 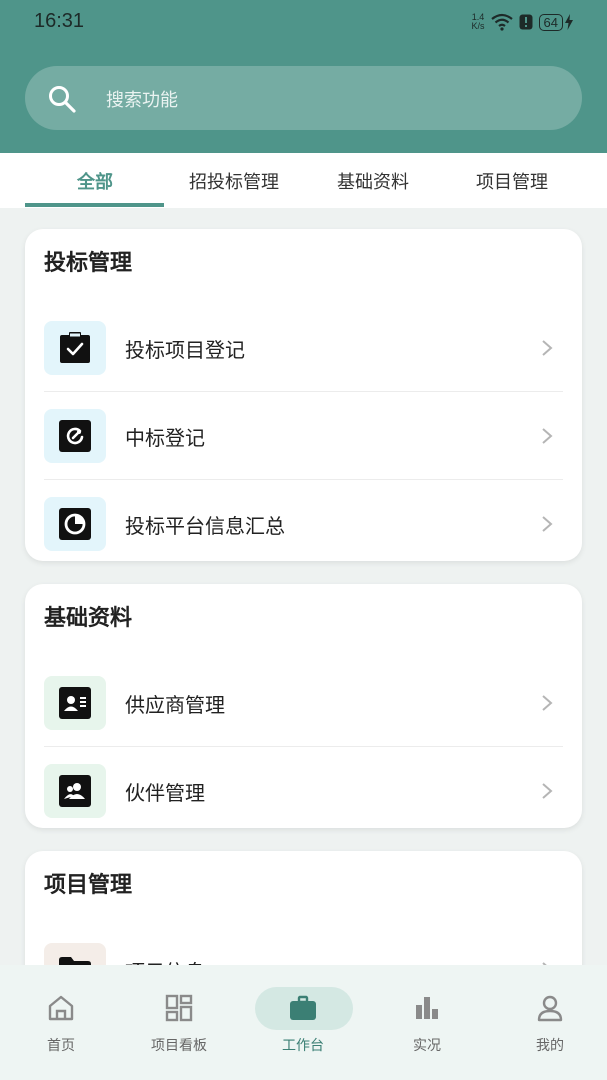 I want to click on nav-label: 首页, so click(x=61, y=1046).